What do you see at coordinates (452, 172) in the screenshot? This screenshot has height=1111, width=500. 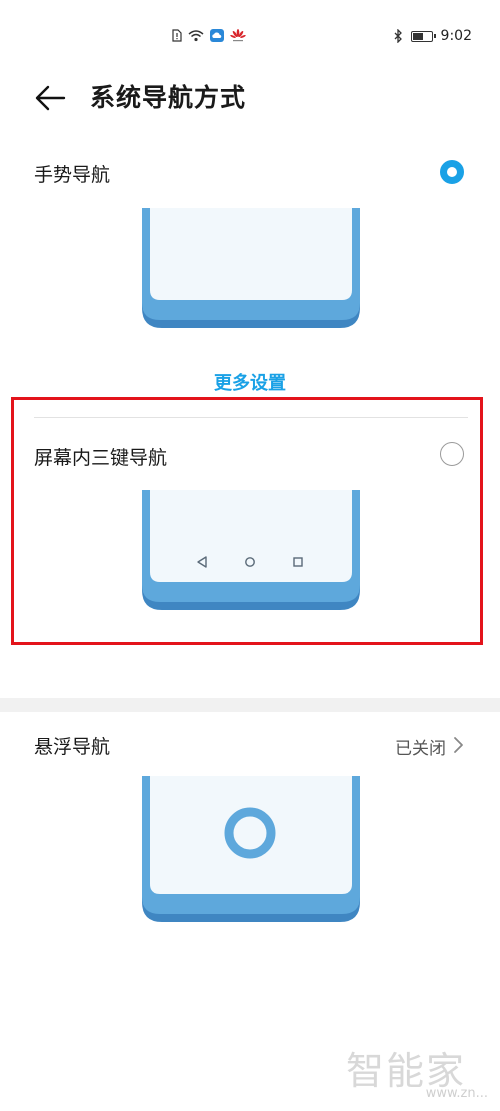 I see `gesture-nav-radio` at bounding box center [452, 172].